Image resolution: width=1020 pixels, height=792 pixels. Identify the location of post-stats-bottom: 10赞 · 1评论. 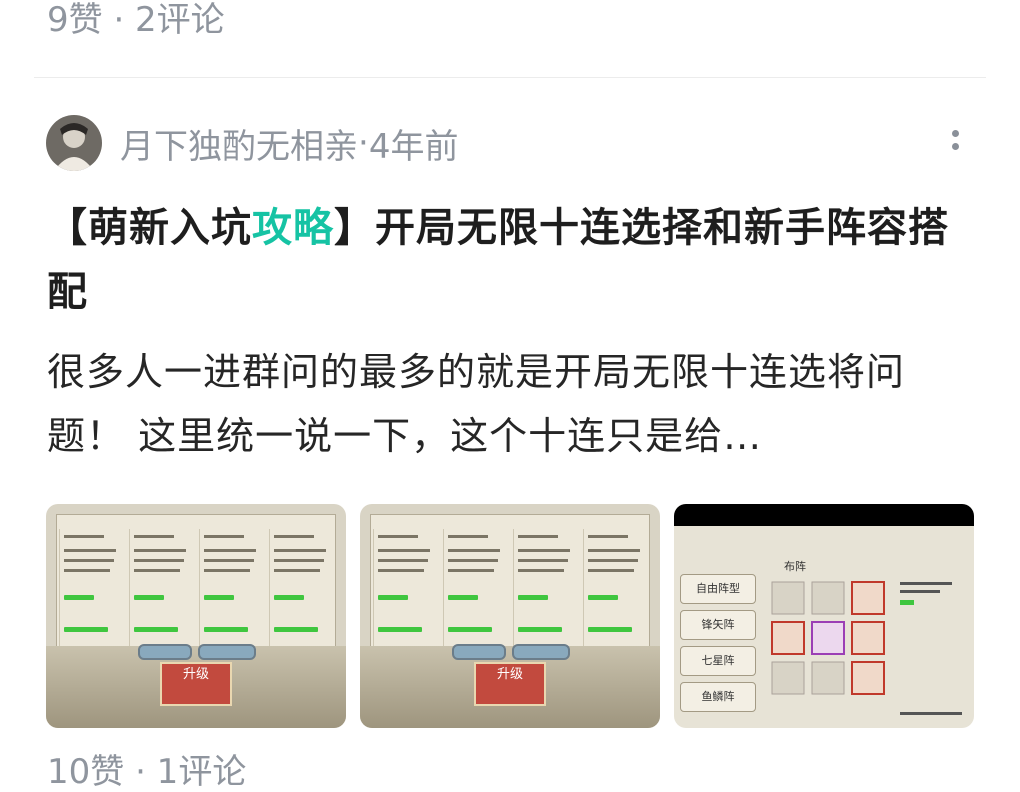
(147, 772).